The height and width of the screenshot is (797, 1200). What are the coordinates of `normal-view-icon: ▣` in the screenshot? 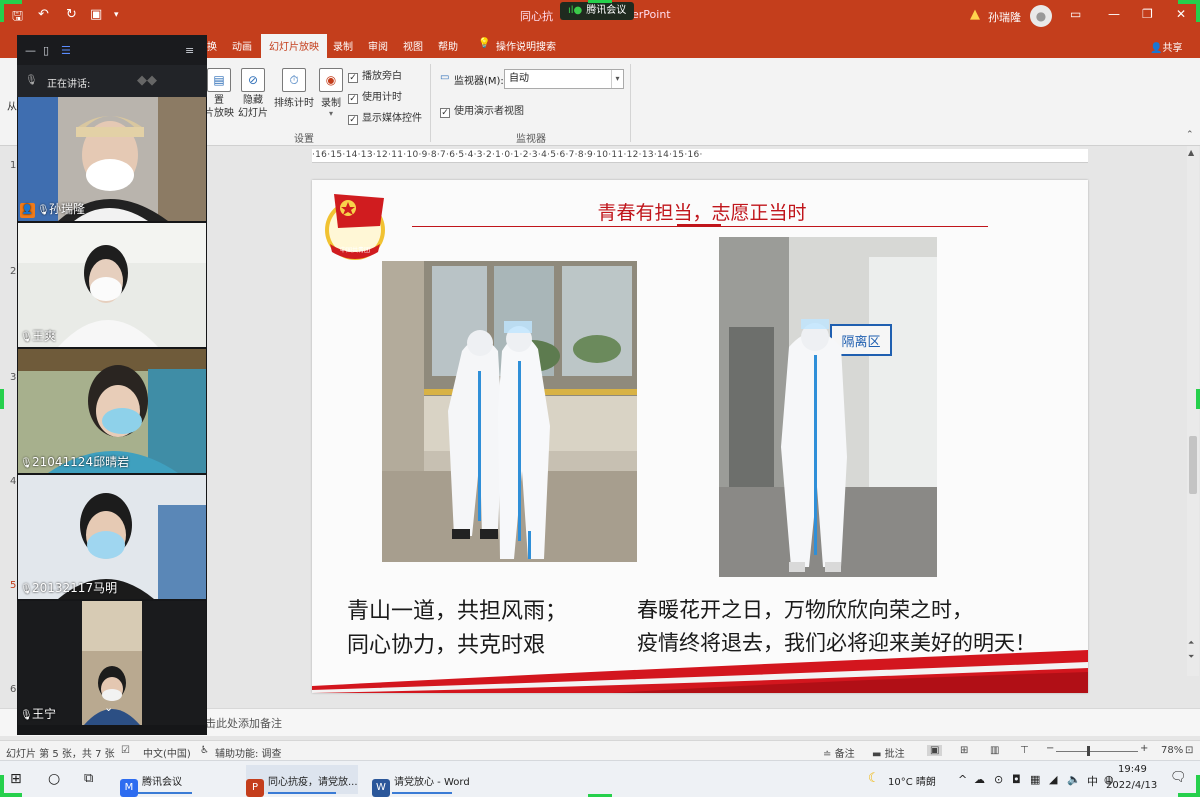 It's located at (935, 750).